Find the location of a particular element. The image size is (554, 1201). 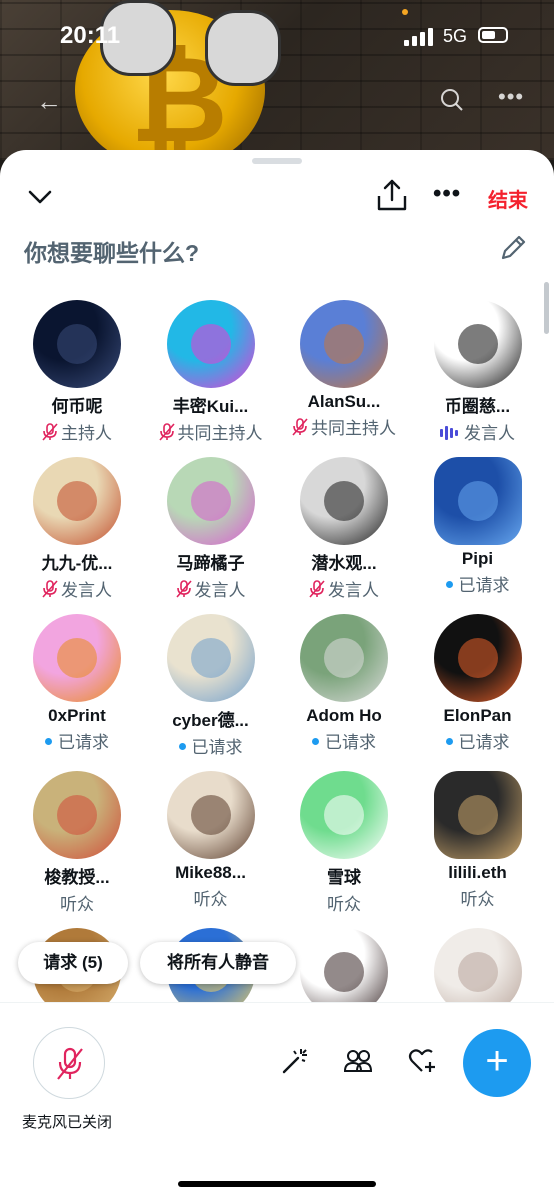

sheet-grabber is located at coordinates (277, 161).